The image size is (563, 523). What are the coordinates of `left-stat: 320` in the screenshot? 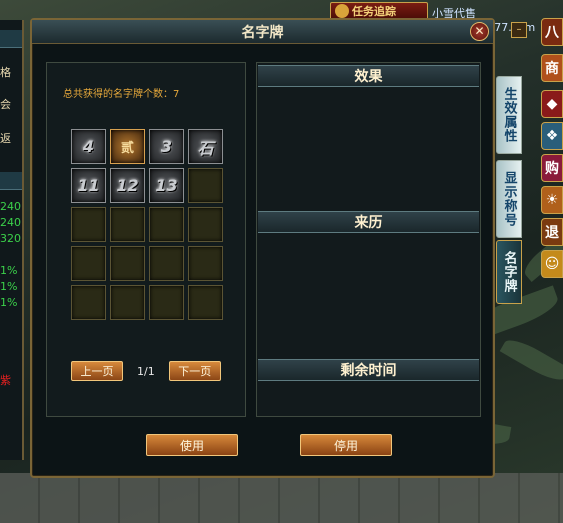 It's located at (10, 238).